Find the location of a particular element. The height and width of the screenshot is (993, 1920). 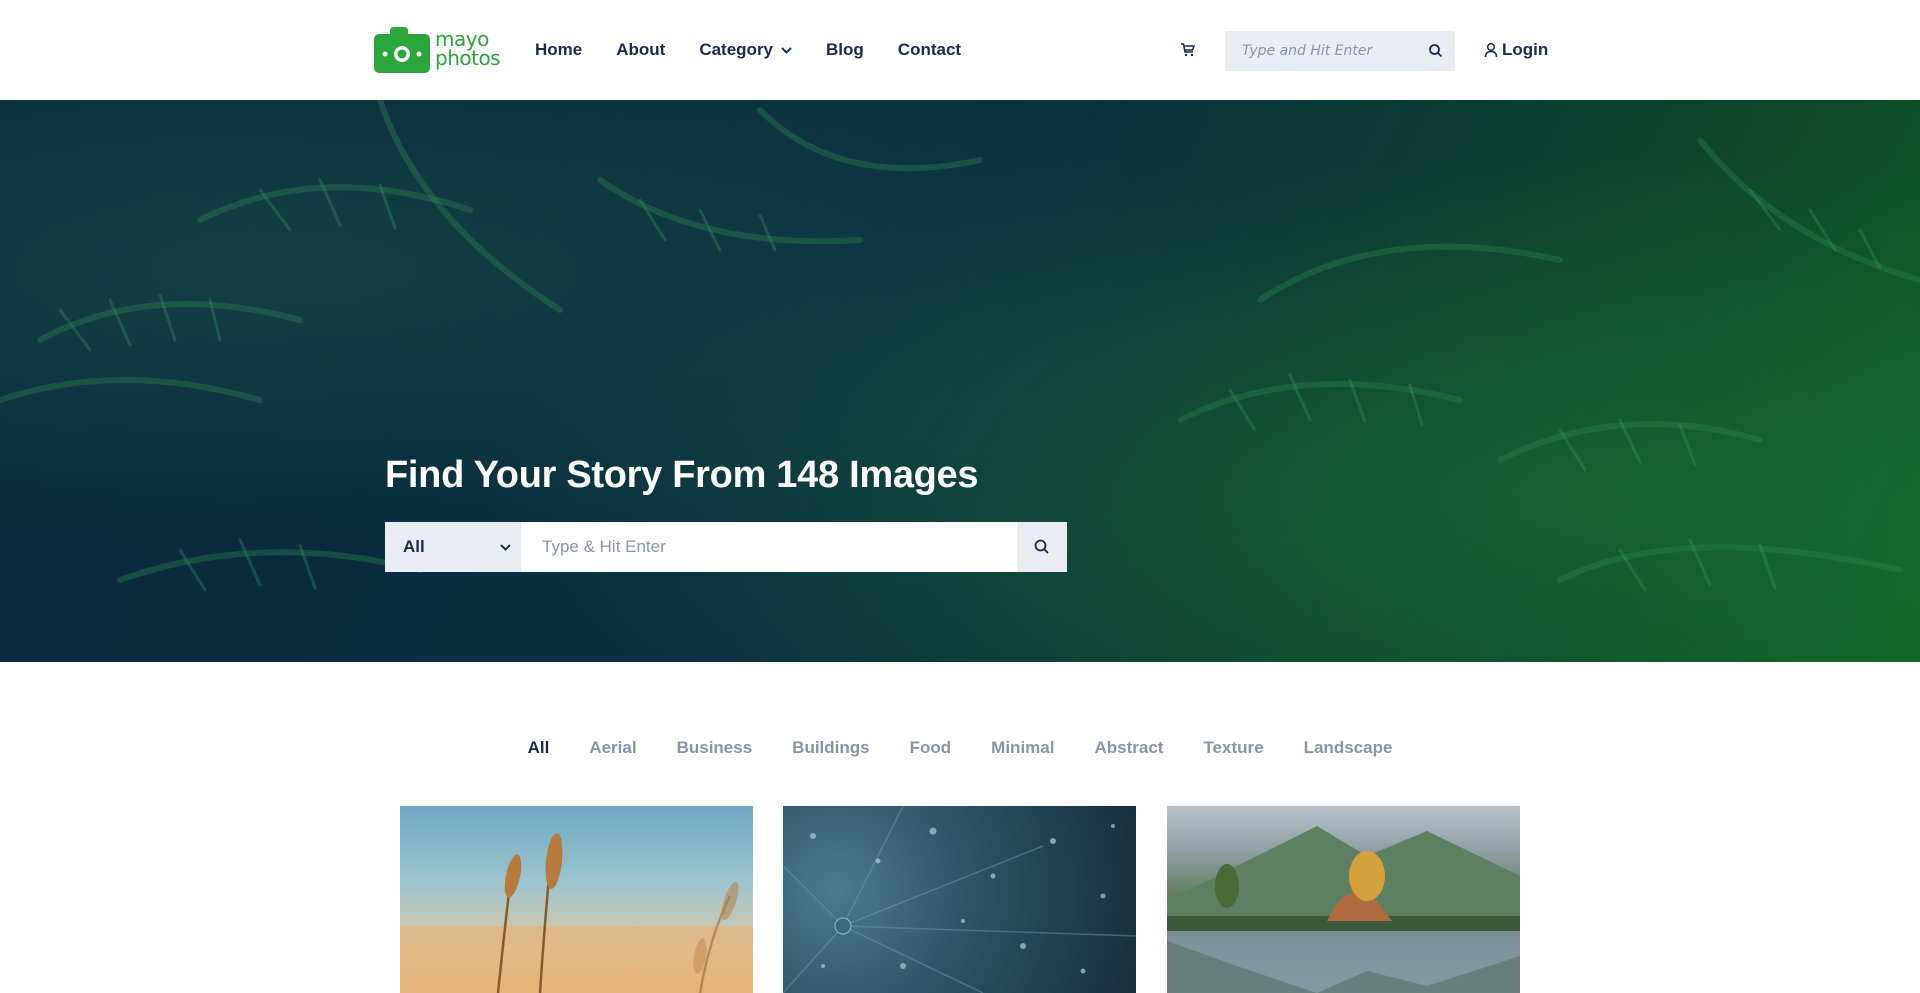

user-icon is located at coordinates (1491, 50).